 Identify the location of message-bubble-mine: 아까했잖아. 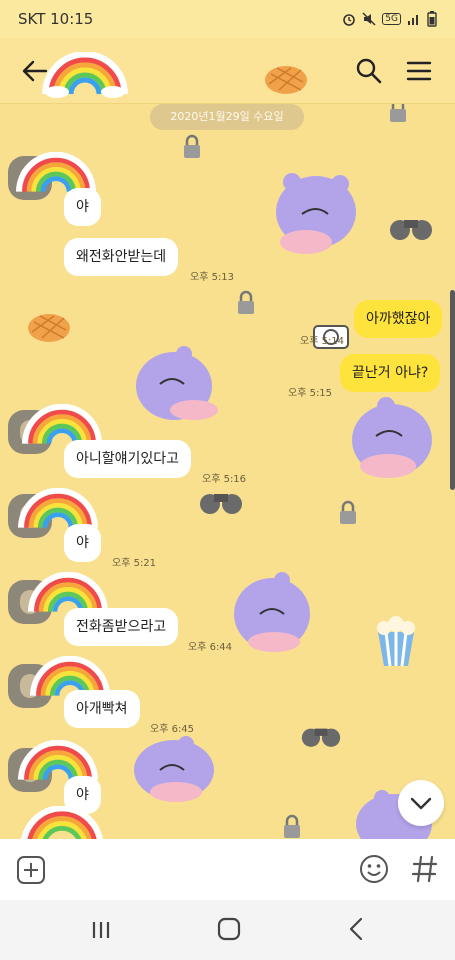
(398, 319).